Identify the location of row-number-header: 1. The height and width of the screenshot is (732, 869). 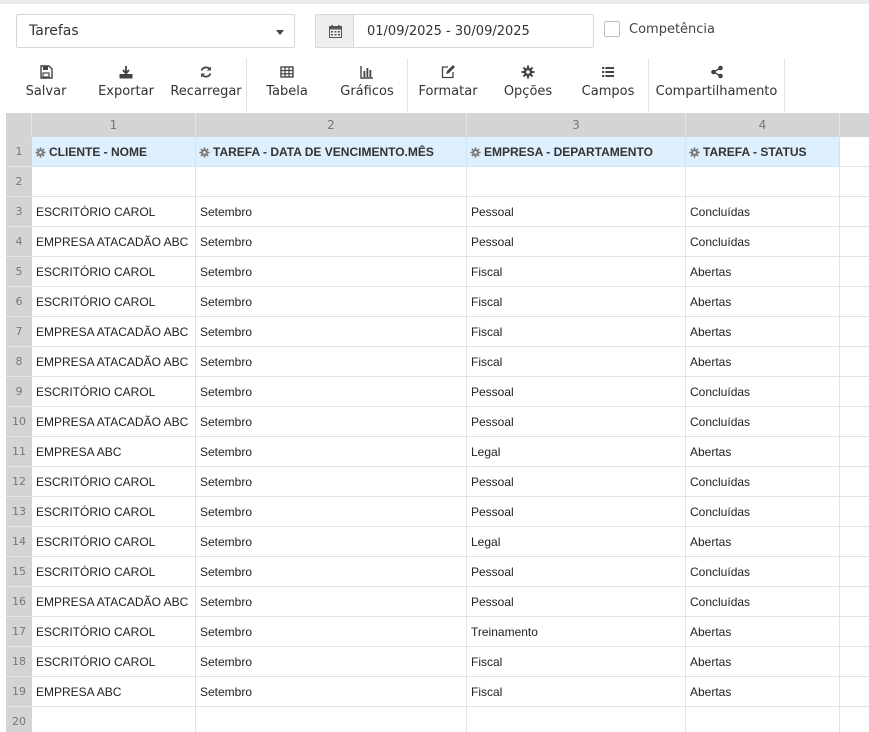
(19, 152).